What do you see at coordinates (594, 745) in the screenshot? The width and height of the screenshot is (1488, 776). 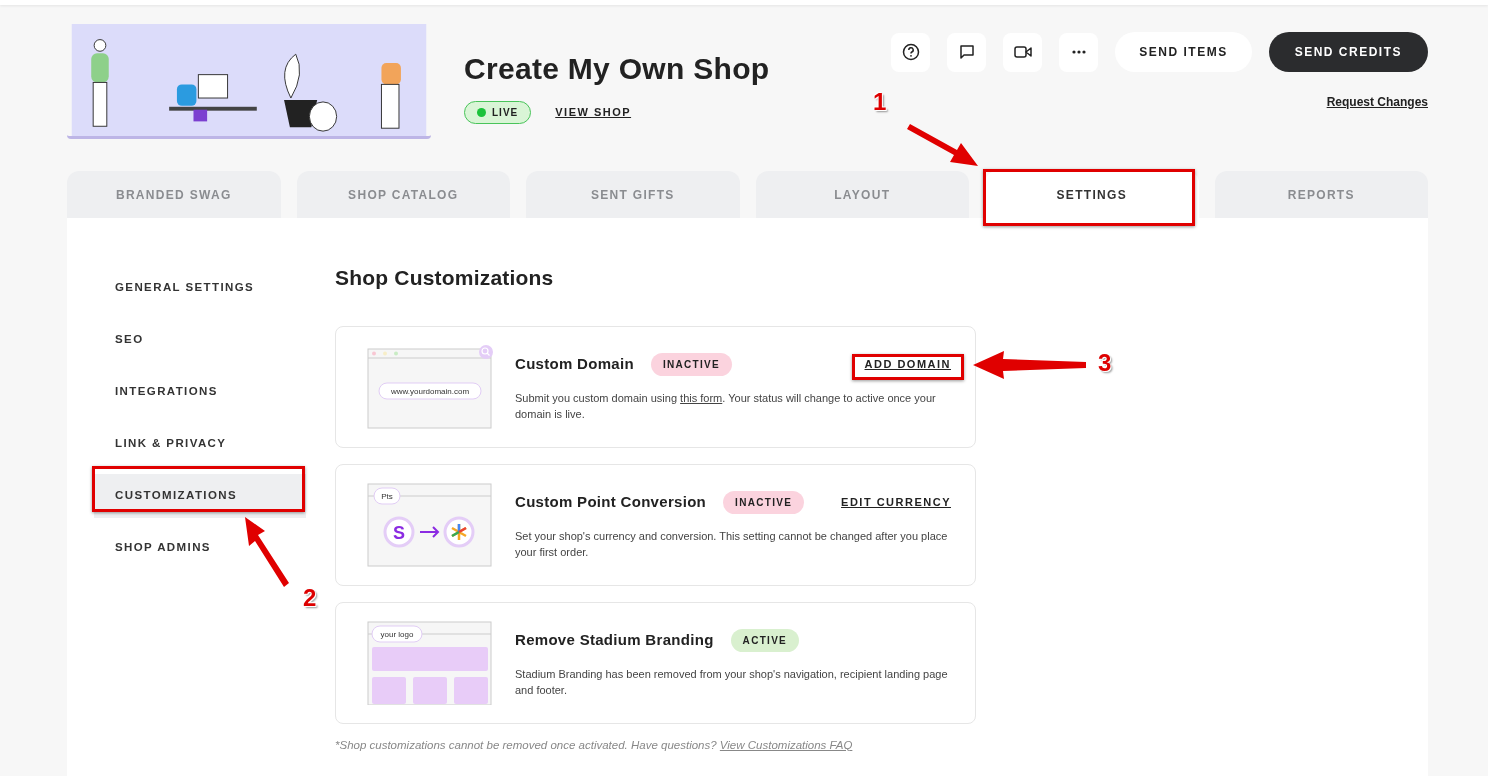 I see `footnote-text: *Shop customizations cannot be removed once activated. Have questions? View Customizations FAQ` at bounding box center [594, 745].